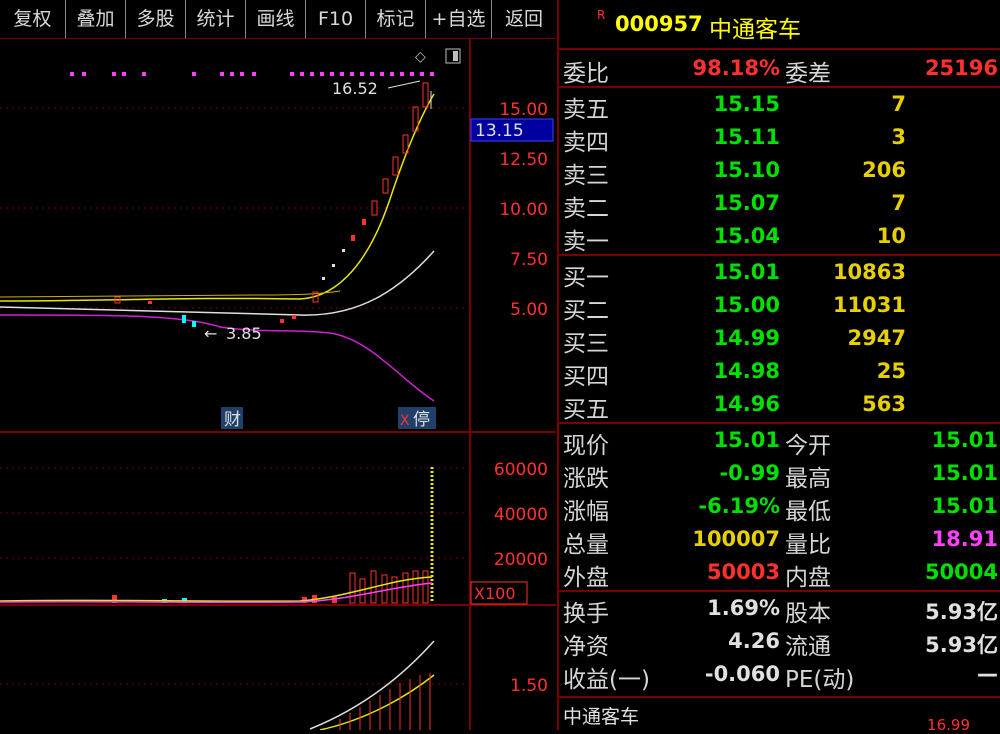 This screenshot has height=734, width=1000. What do you see at coordinates (779, 697) in the screenshot?
I see `separator` at bounding box center [779, 697].